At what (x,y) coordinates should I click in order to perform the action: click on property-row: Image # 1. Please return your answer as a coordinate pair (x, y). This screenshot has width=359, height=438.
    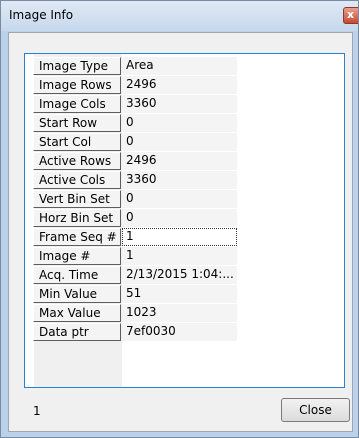
    Looking at the image, I should click on (143, 256).